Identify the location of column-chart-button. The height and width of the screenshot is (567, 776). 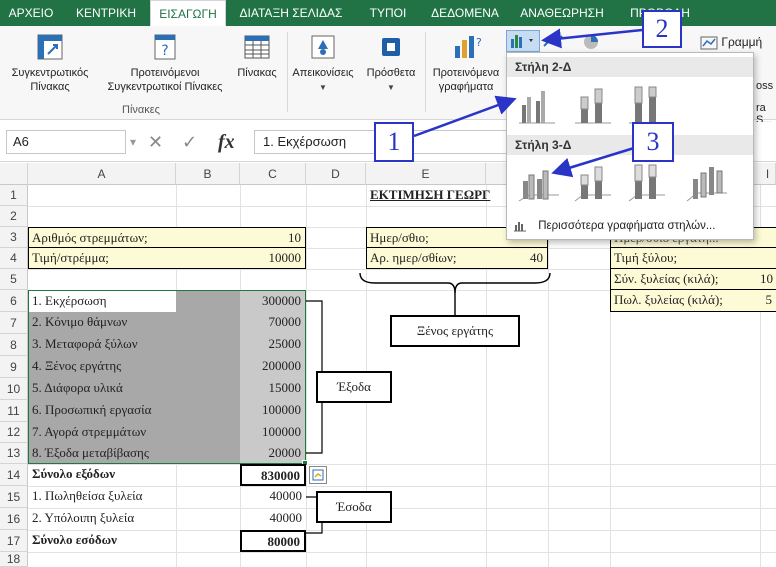
(523, 41).